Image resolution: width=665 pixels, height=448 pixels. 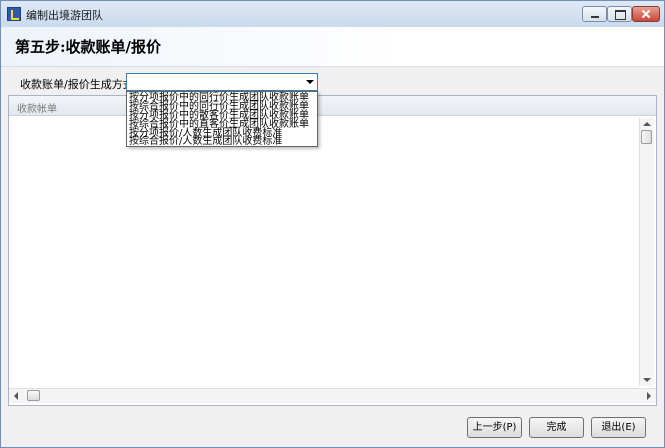 What do you see at coordinates (494, 427) in the screenshot?
I see `previous-step-button: 上一步(P)` at bounding box center [494, 427].